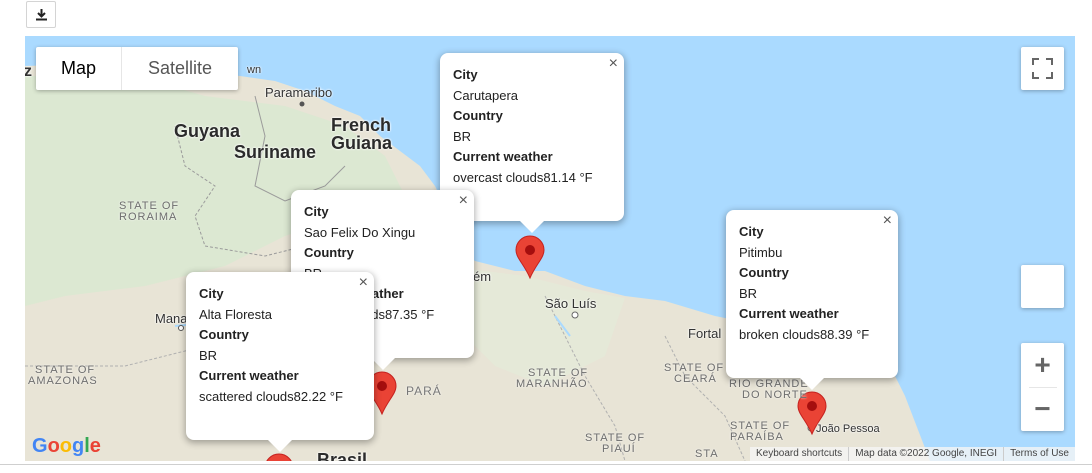 The width and height of the screenshot is (1092, 473). Describe the element at coordinates (799, 454) in the screenshot. I see `keyboard-shortcuts-link: Keyboard shortcuts` at that location.